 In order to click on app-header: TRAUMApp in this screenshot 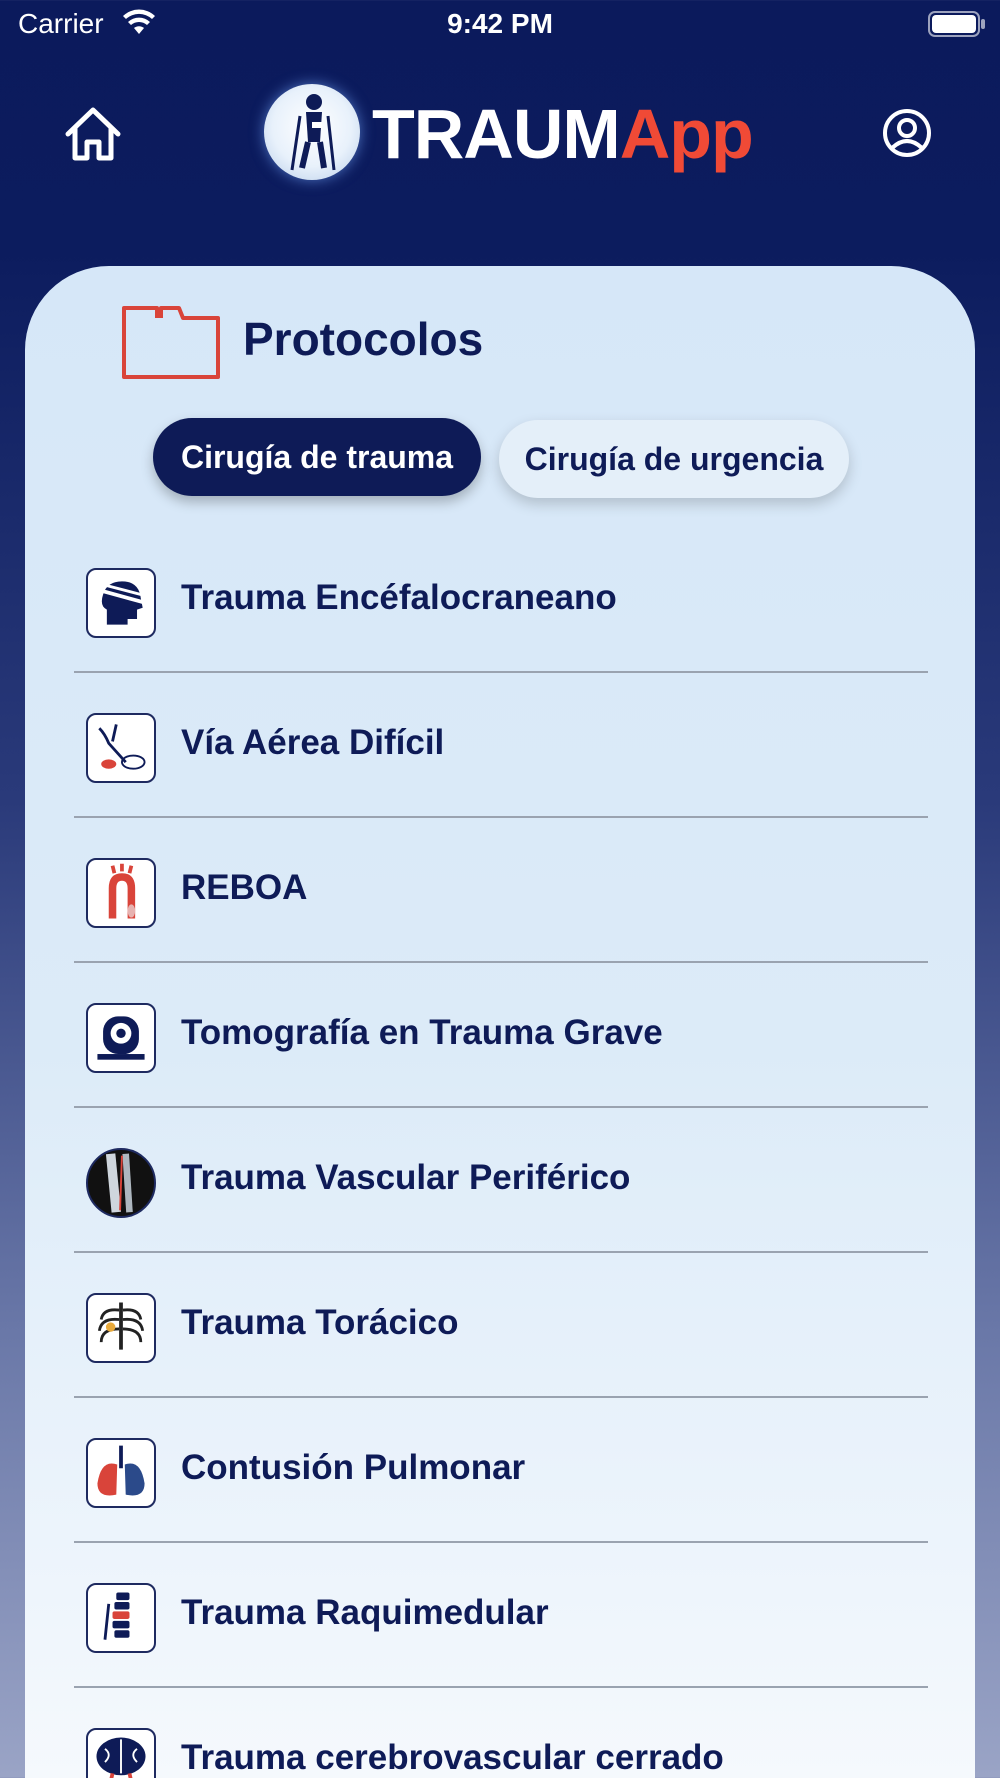, I will do `click(500, 135)`.